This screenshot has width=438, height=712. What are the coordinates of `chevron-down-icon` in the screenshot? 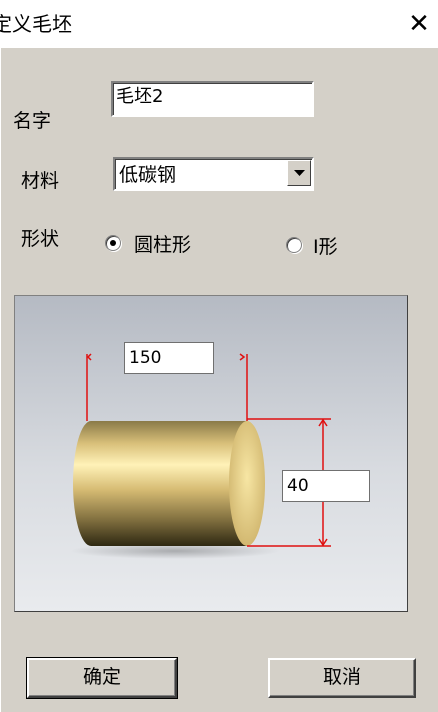 It's located at (299, 173).